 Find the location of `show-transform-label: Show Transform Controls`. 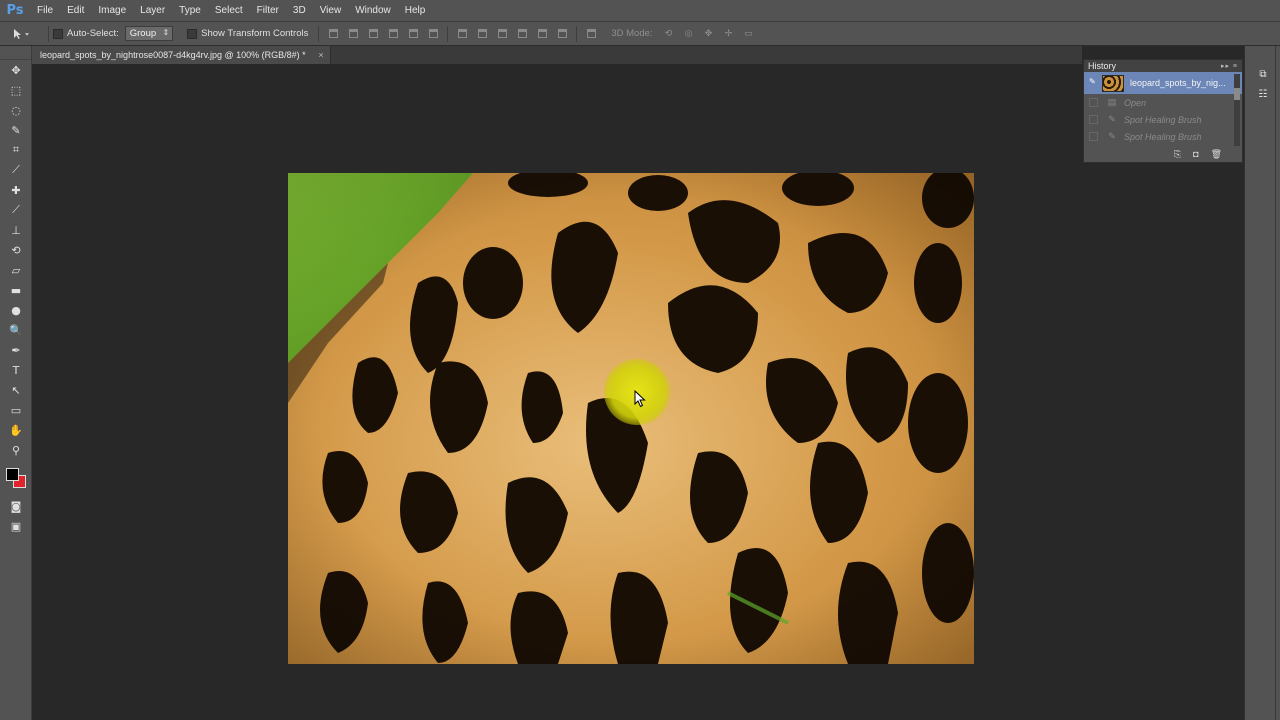

show-transform-label: Show Transform Controls is located at coordinates (255, 33).